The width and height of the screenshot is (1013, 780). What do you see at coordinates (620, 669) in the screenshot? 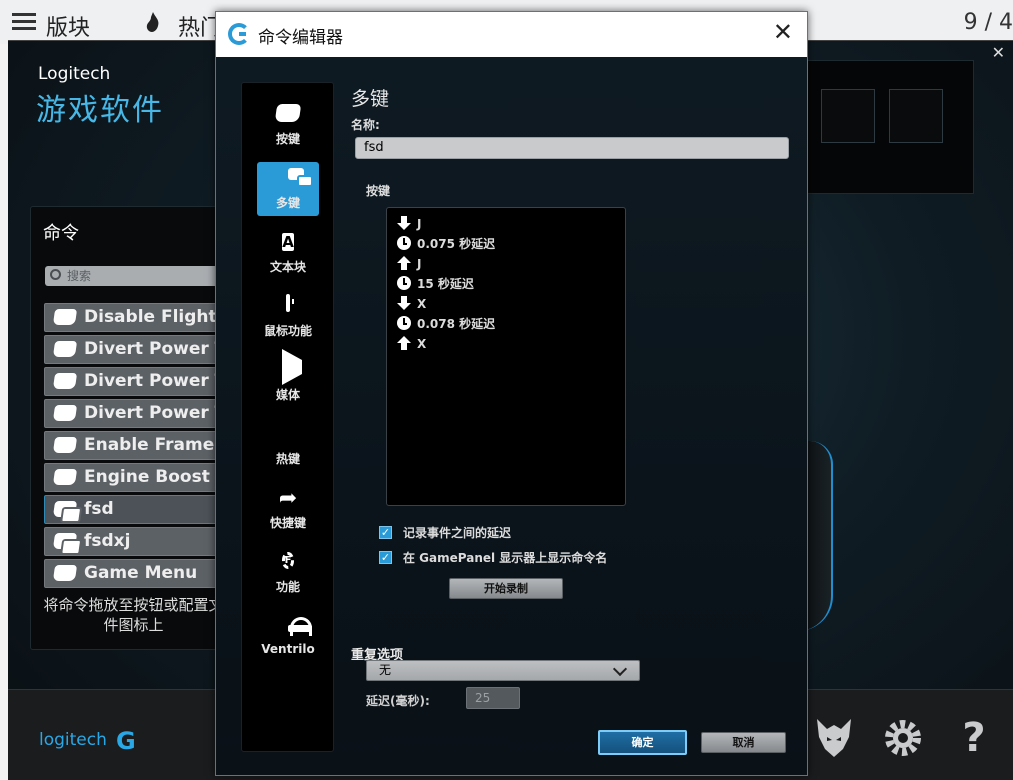
I see `chevron-down-icon` at bounding box center [620, 669].